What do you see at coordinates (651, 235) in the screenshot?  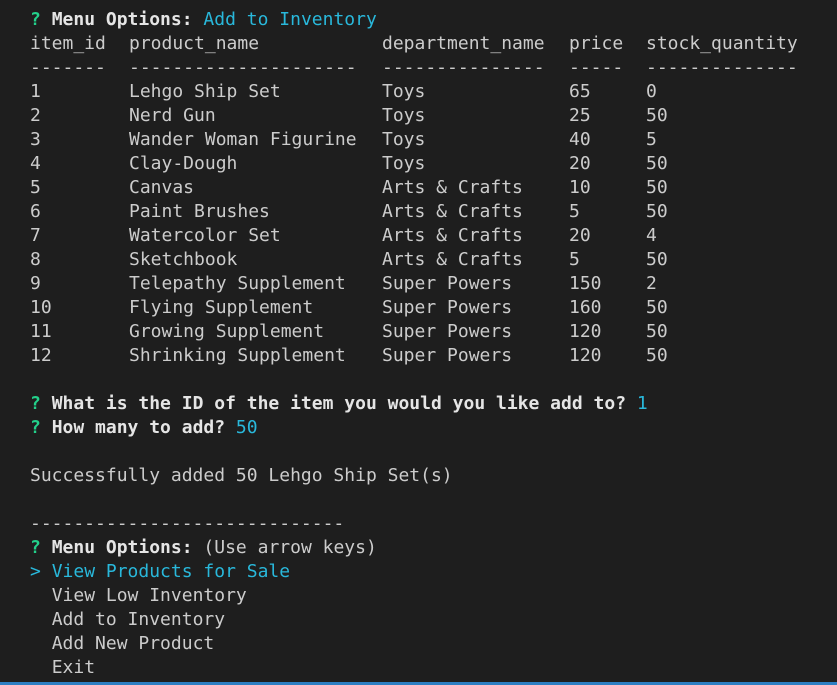 I see `cell-stock: 4` at bounding box center [651, 235].